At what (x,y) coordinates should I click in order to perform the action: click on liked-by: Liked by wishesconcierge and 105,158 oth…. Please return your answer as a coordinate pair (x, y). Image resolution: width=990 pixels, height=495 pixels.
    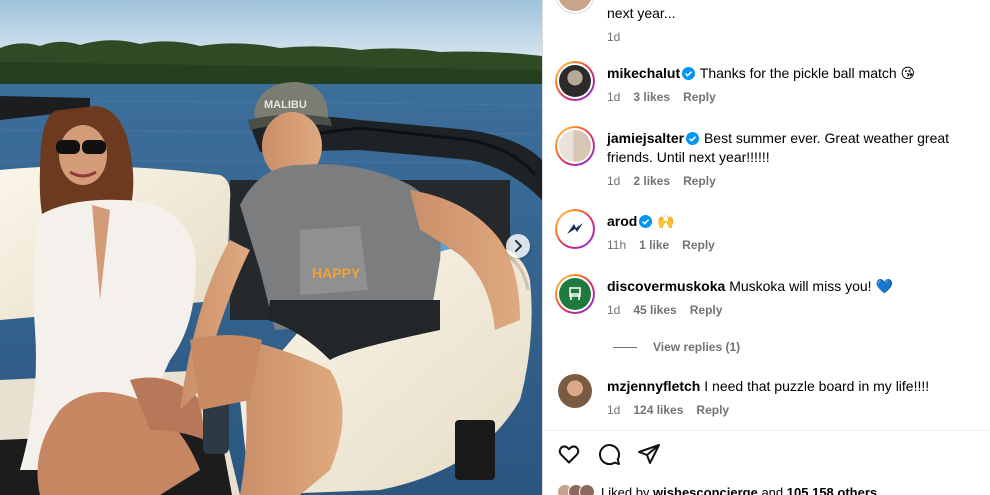
    Looking at the image, I should click on (717, 489).